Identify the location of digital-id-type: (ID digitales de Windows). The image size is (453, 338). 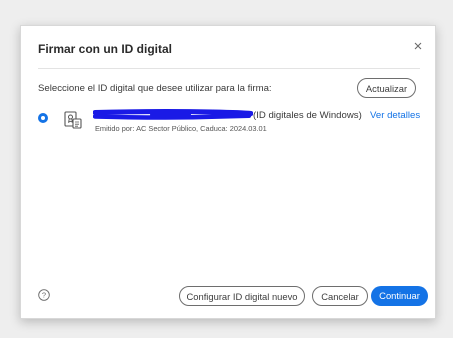
(307, 115).